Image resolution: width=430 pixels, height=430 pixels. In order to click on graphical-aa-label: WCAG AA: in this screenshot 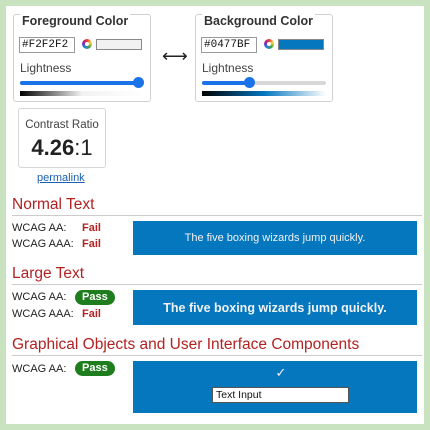, I will do `click(39, 369)`.